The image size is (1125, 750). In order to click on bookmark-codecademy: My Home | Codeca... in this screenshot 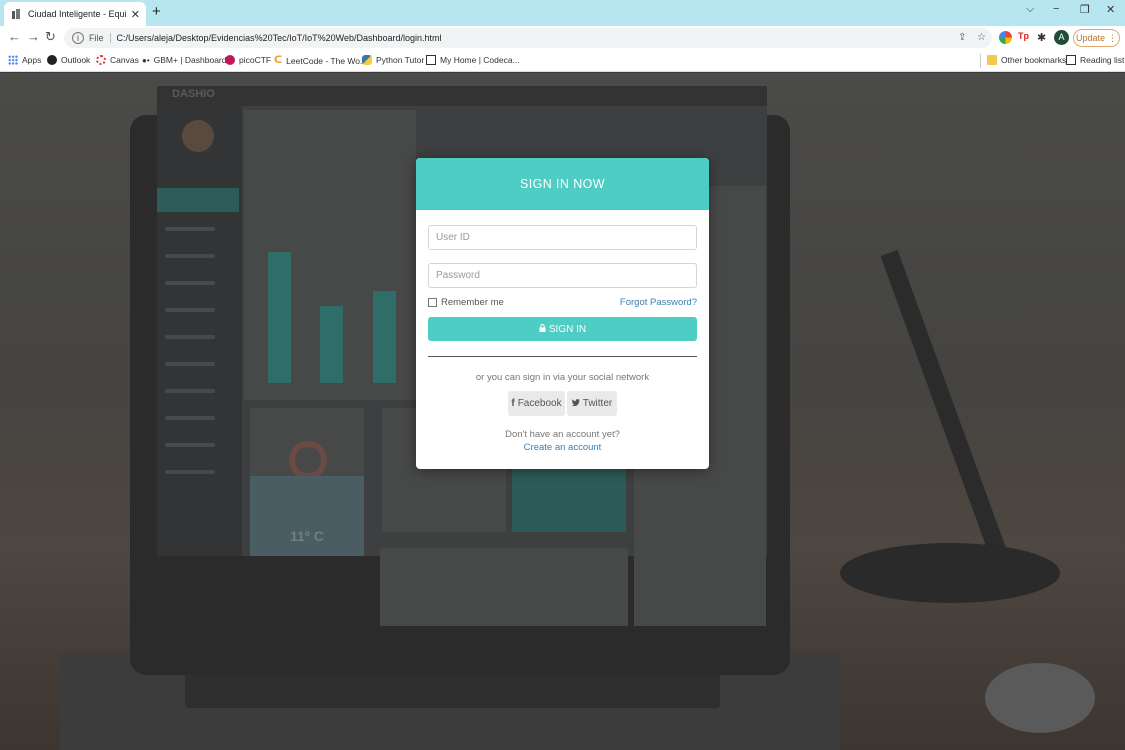, I will do `click(473, 60)`.